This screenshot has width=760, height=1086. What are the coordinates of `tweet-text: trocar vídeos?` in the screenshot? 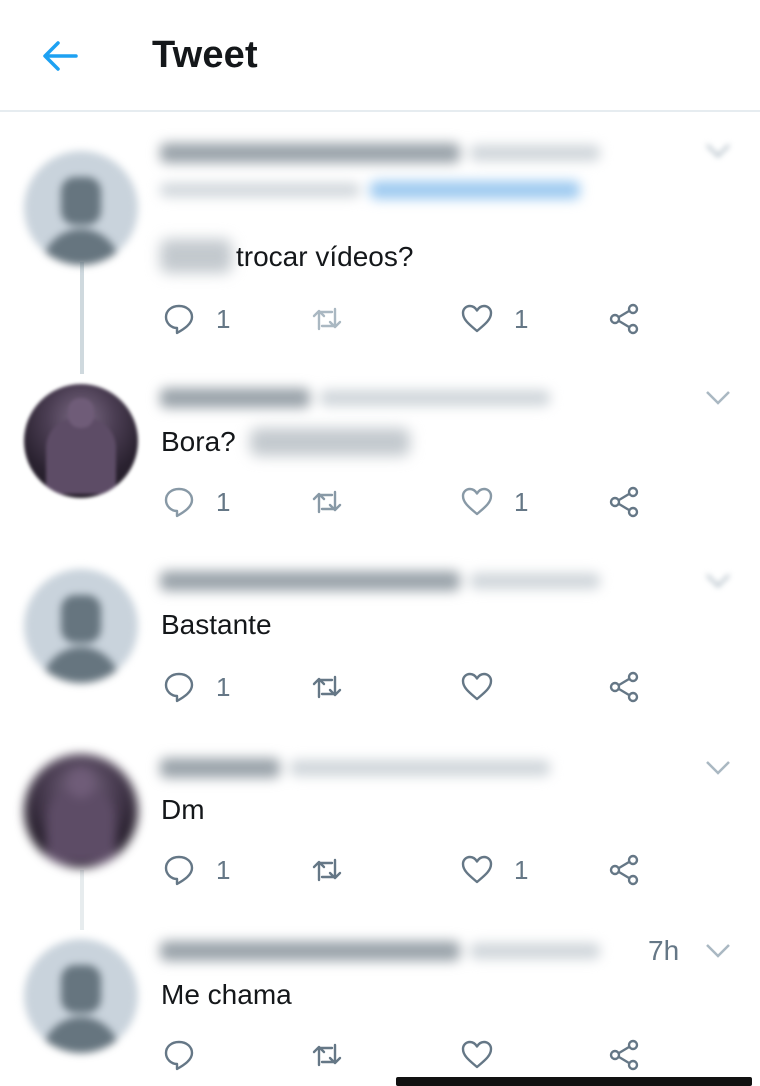 It's located at (325, 256).